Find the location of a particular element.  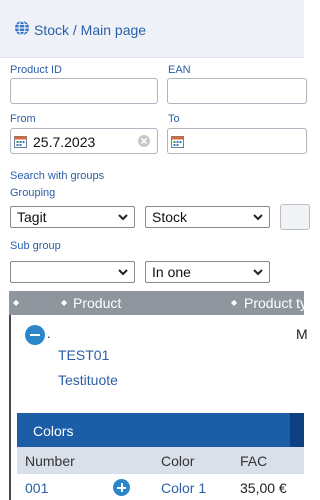

search-with-groups-label: Search with groups is located at coordinates (57, 176).